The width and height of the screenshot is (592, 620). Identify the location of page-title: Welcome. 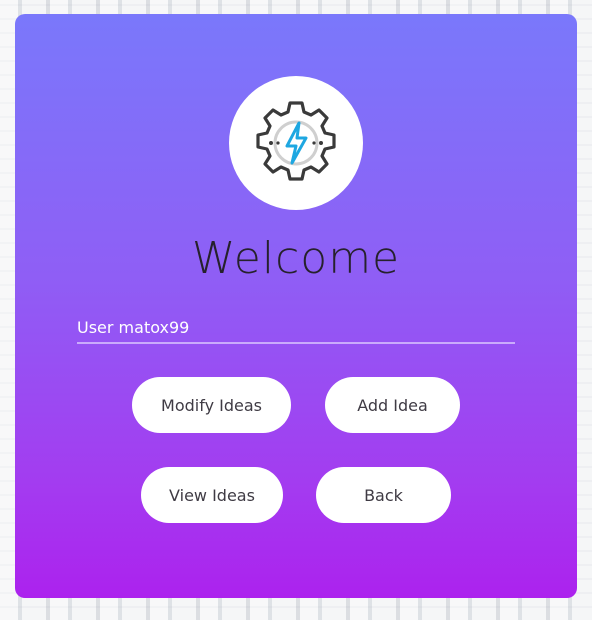
(296, 258).